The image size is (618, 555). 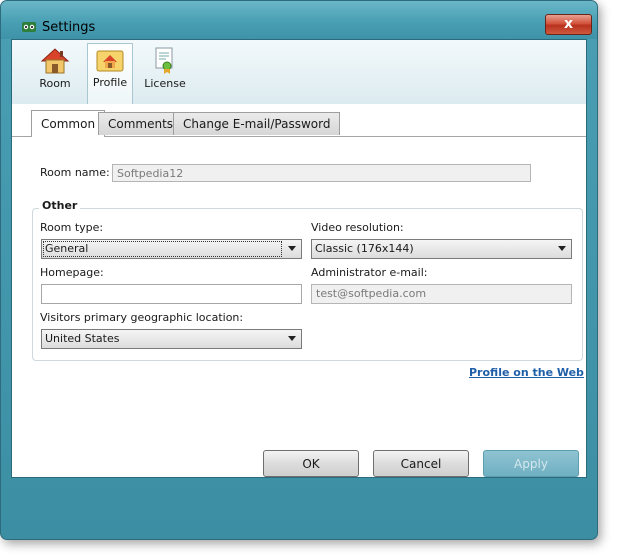 What do you see at coordinates (164, 60) in the screenshot?
I see `certificate-icon` at bounding box center [164, 60].